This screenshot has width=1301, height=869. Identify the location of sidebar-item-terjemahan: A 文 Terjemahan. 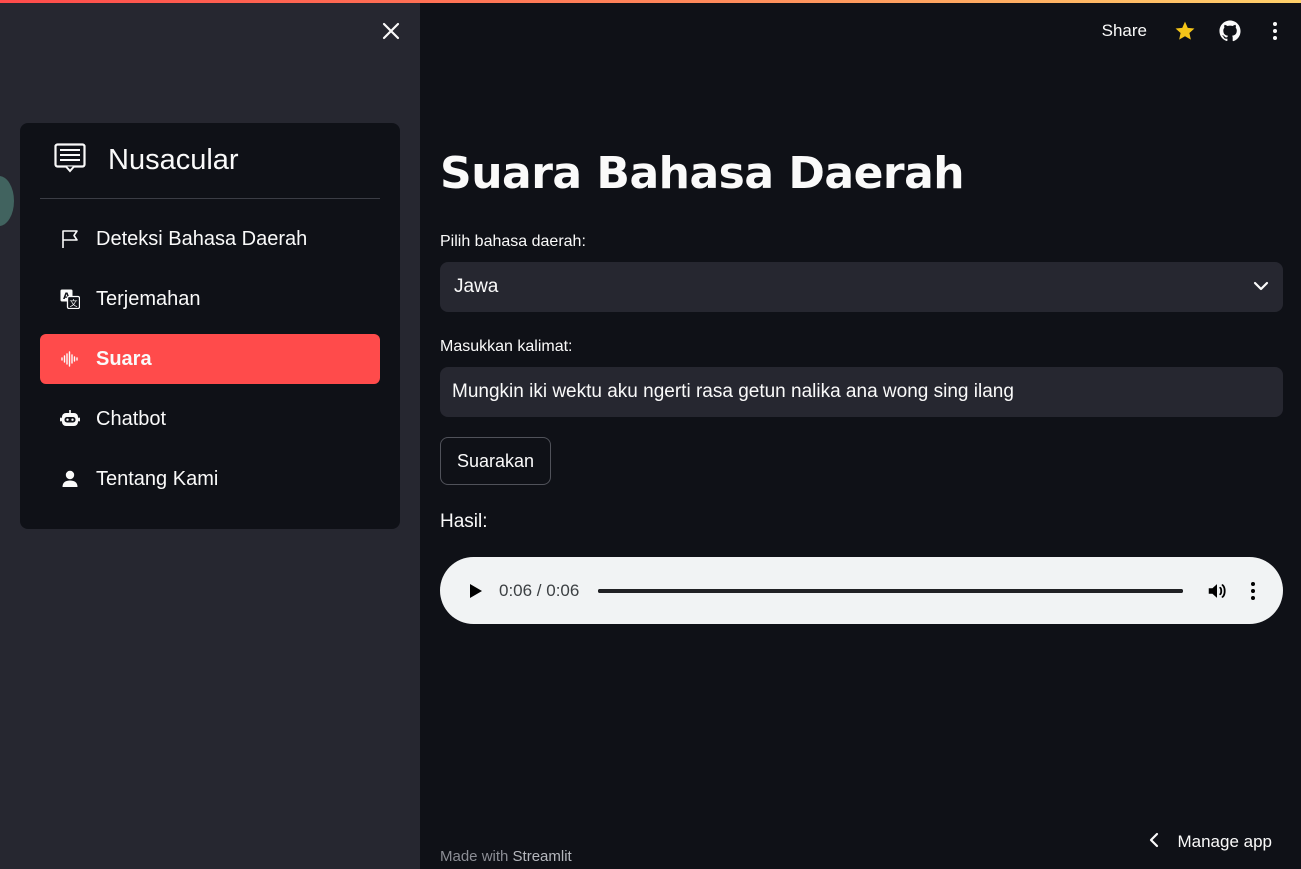
(210, 299).